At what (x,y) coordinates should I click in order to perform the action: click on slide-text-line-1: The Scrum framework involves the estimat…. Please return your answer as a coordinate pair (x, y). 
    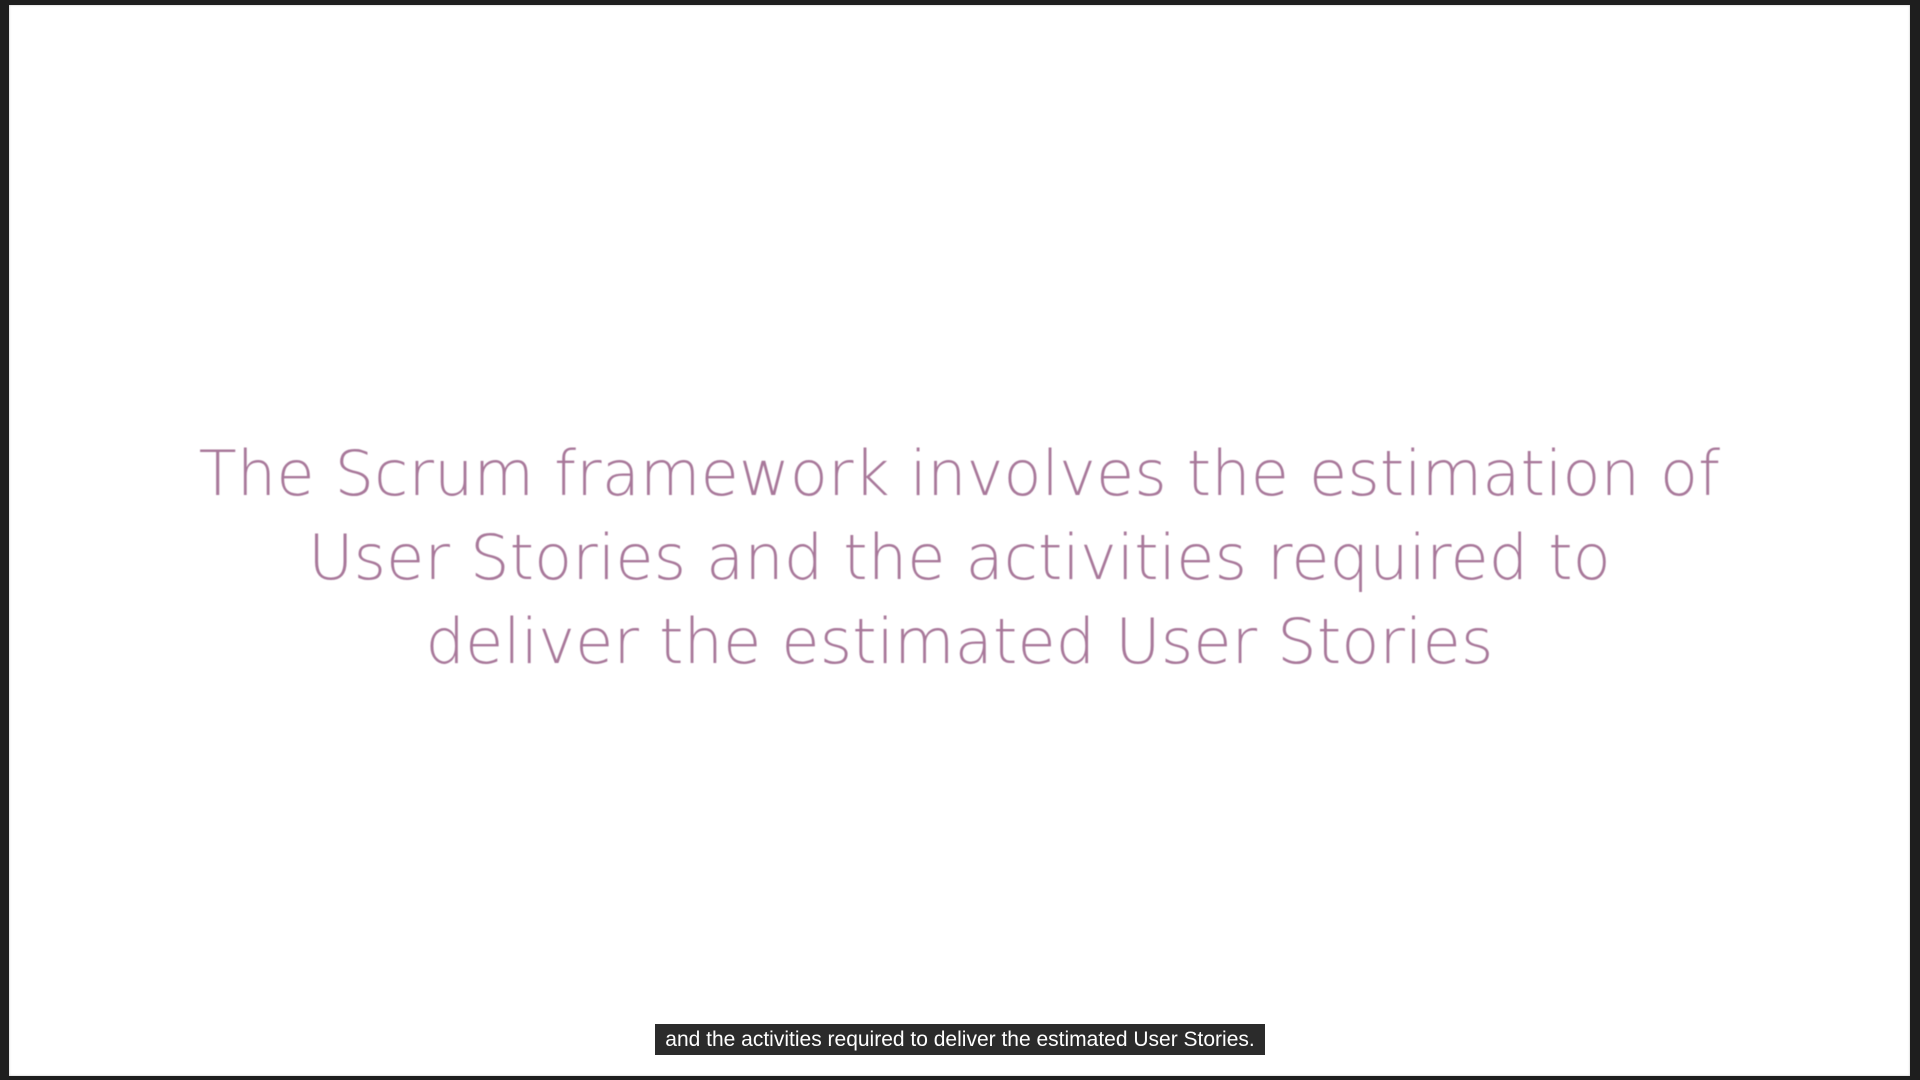
    Looking at the image, I should click on (959, 473).